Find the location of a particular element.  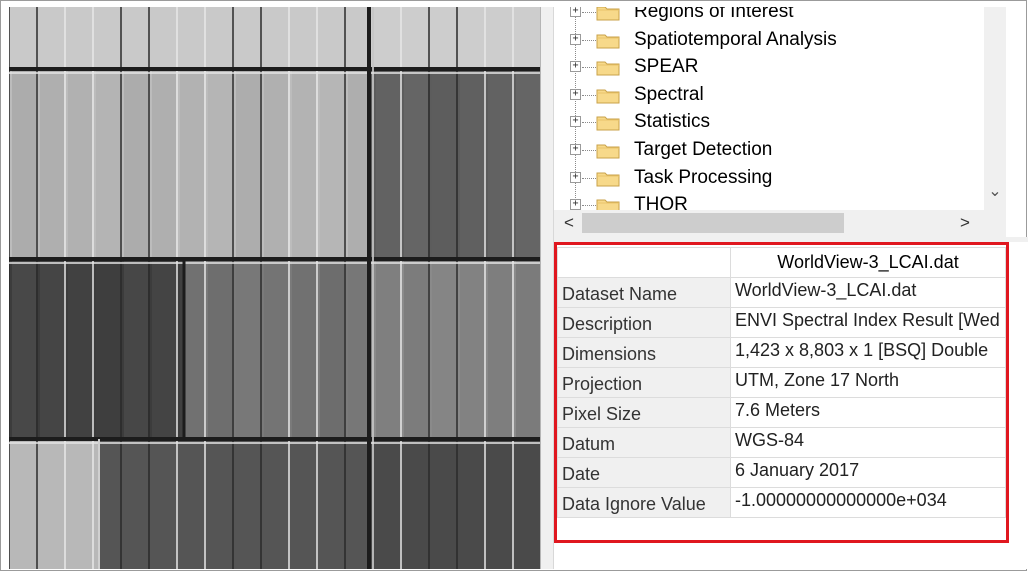

metadata-key: Projection is located at coordinates (644, 382).